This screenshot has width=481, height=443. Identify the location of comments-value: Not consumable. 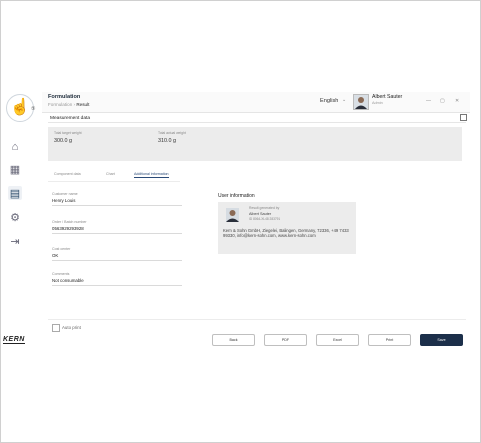
(117, 282).